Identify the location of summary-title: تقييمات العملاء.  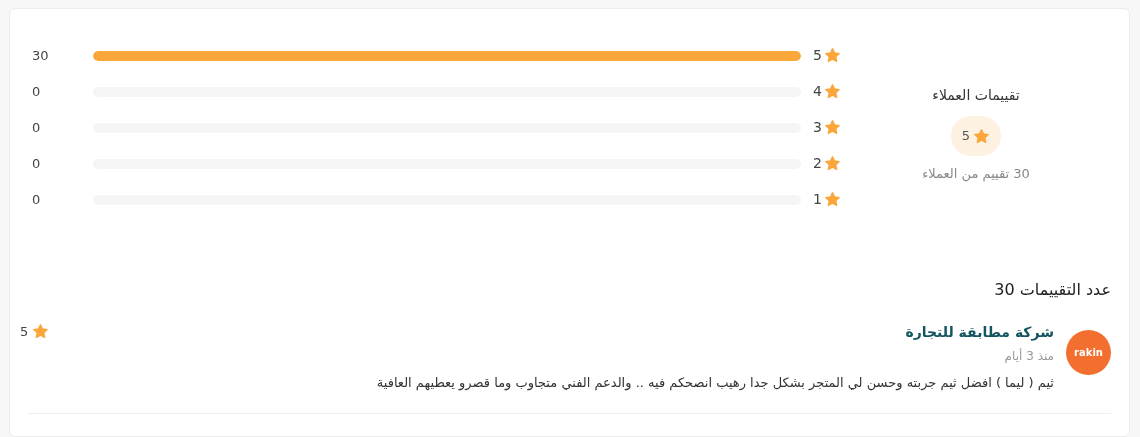
(976, 95).